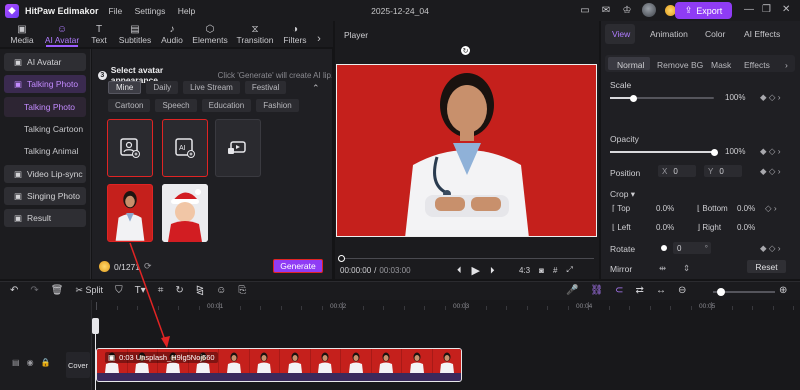 This screenshot has height=390, width=800. Describe the element at coordinates (211, 87) in the screenshot. I see `chip-live-stream: Live Stream` at that location.